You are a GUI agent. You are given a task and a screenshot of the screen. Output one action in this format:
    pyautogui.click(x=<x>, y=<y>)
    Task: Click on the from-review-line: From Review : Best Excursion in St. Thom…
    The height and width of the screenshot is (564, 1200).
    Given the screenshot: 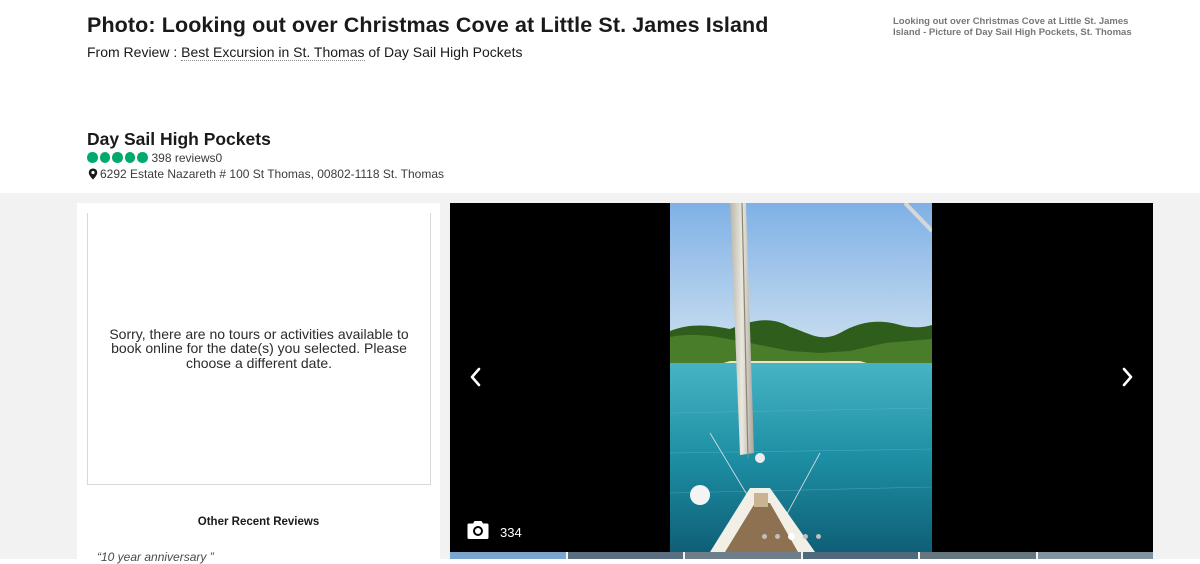 What is the action you would take?
    pyautogui.click(x=305, y=52)
    